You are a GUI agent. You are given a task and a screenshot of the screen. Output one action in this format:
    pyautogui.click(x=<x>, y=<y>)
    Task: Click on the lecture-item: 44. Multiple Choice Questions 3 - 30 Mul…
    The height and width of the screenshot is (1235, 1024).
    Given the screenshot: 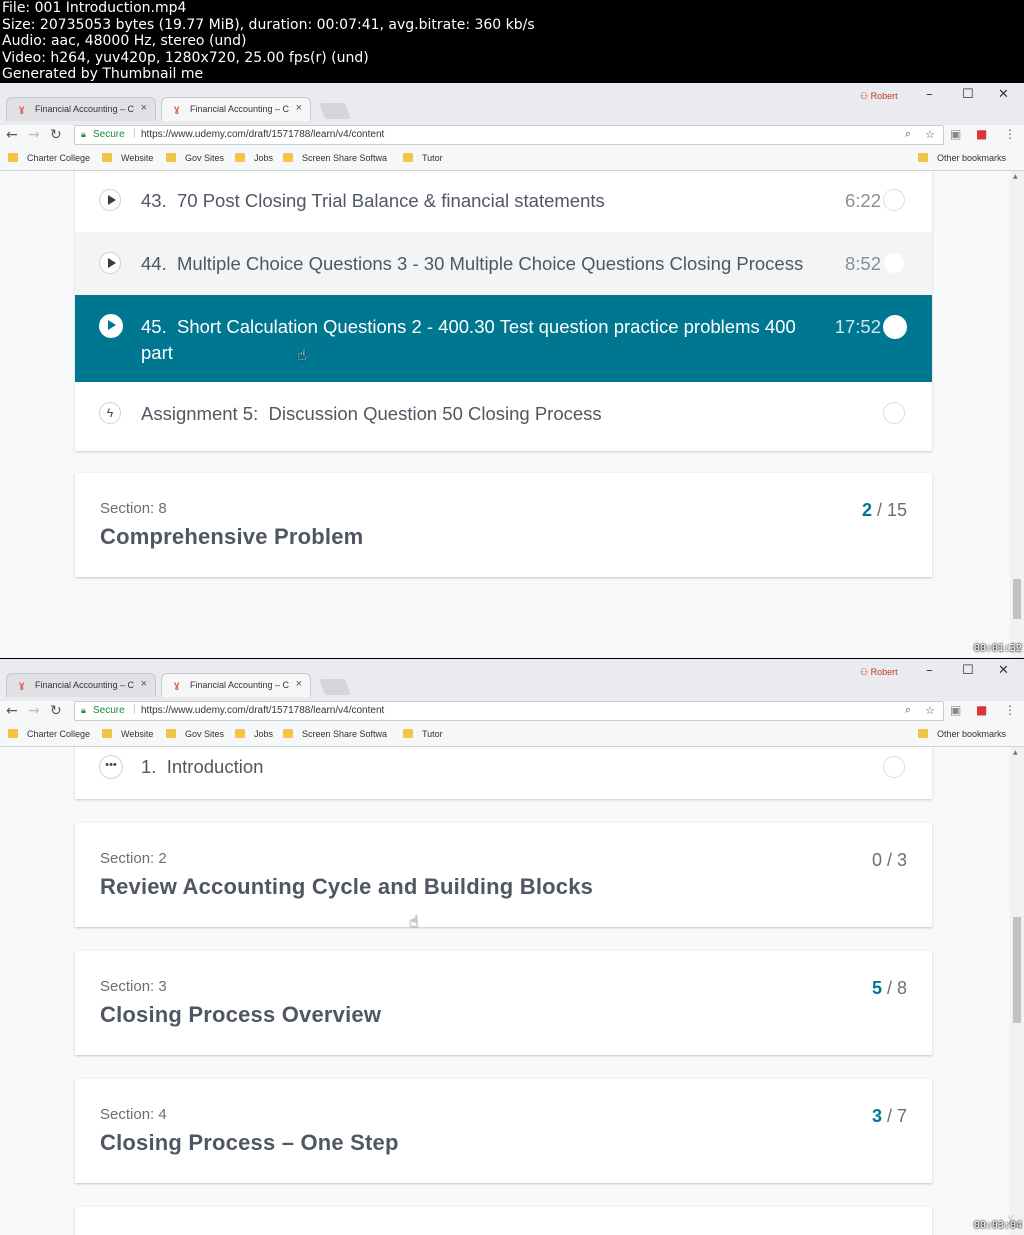 What is the action you would take?
    pyautogui.click(x=503, y=263)
    